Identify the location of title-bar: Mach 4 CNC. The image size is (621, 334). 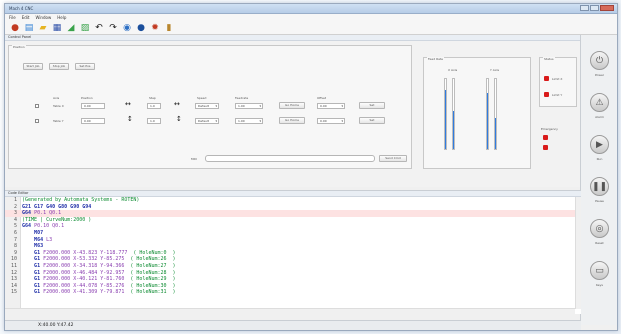
(311, 9).